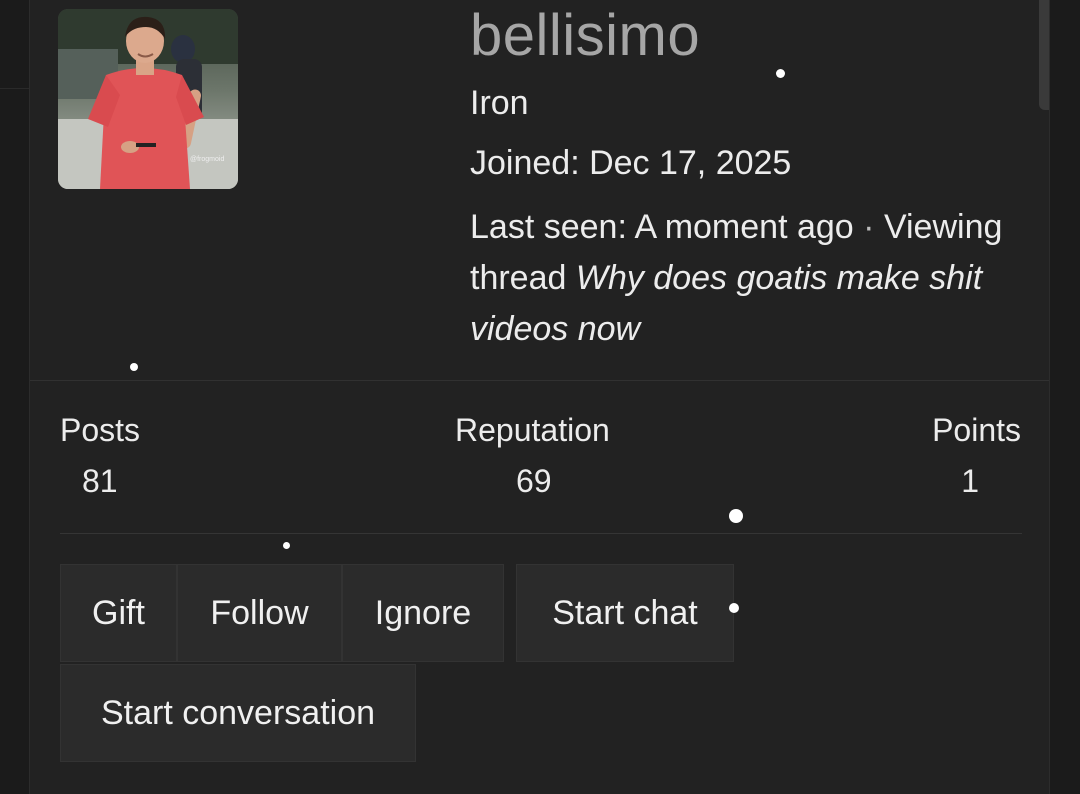 Image resolution: width=1080 pixels, height=794 pixels. What do you see at coordinates (100, 430) in the screenshot?
I see `stat-label: Posts` at bounding box center [100, 430].